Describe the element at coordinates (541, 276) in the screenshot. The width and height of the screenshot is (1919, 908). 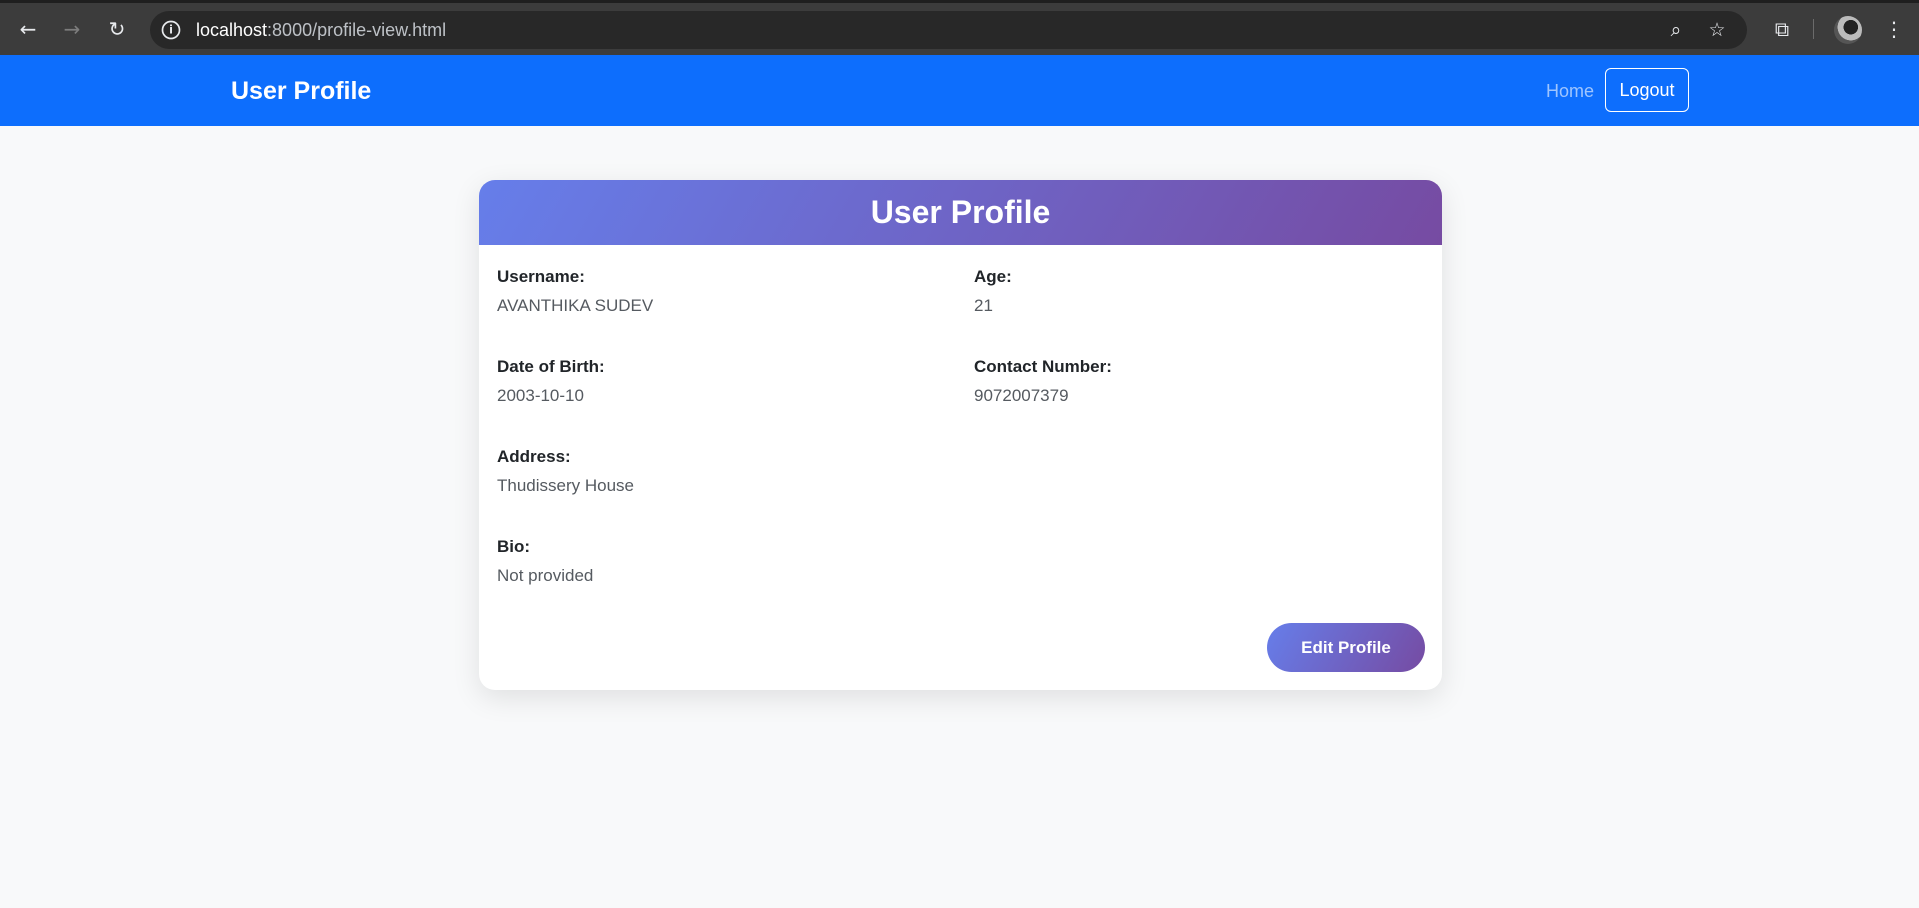
I see `field-label: Username:` at that location.